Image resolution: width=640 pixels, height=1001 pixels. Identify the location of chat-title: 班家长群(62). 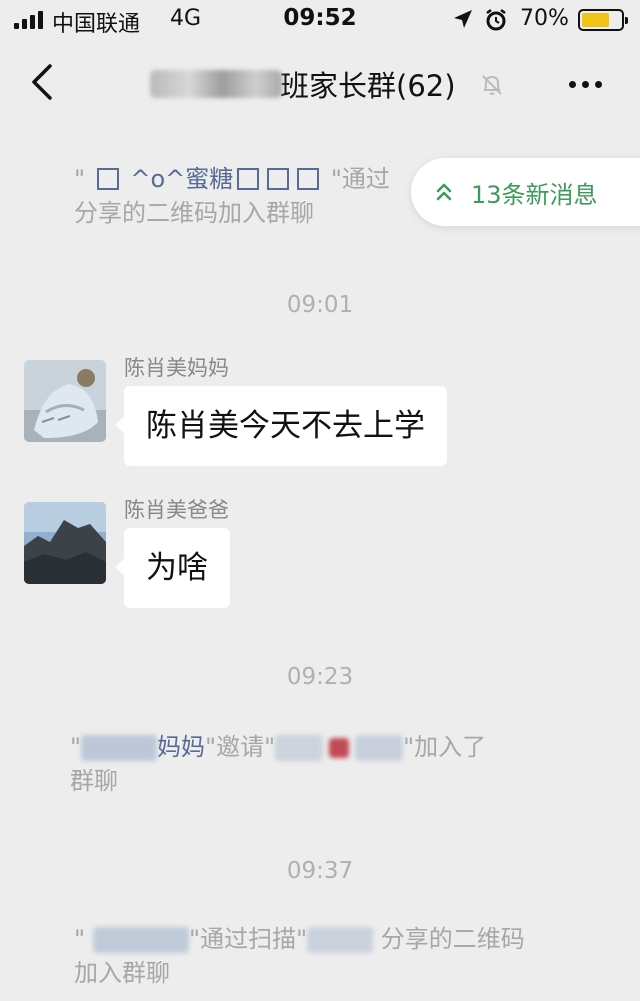
(330, 84).